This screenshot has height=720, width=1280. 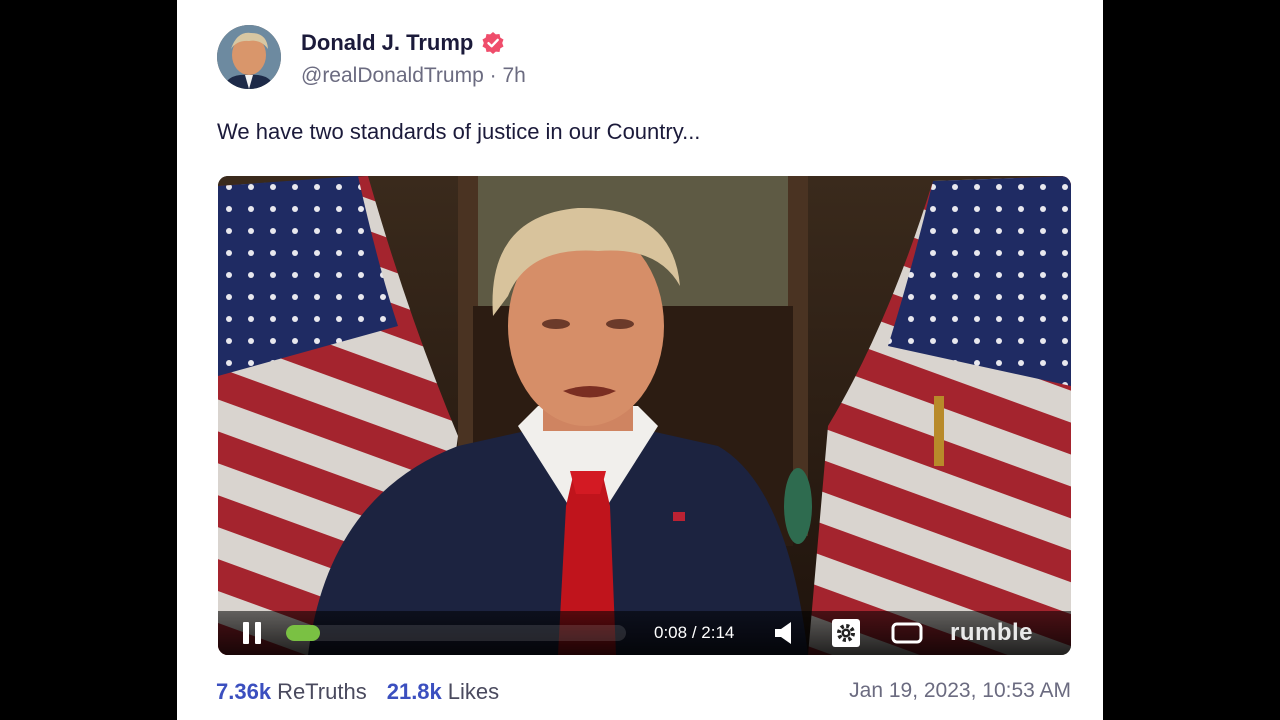 I want to click on retruths-count: 7.36k, so click(x=244, y=691).